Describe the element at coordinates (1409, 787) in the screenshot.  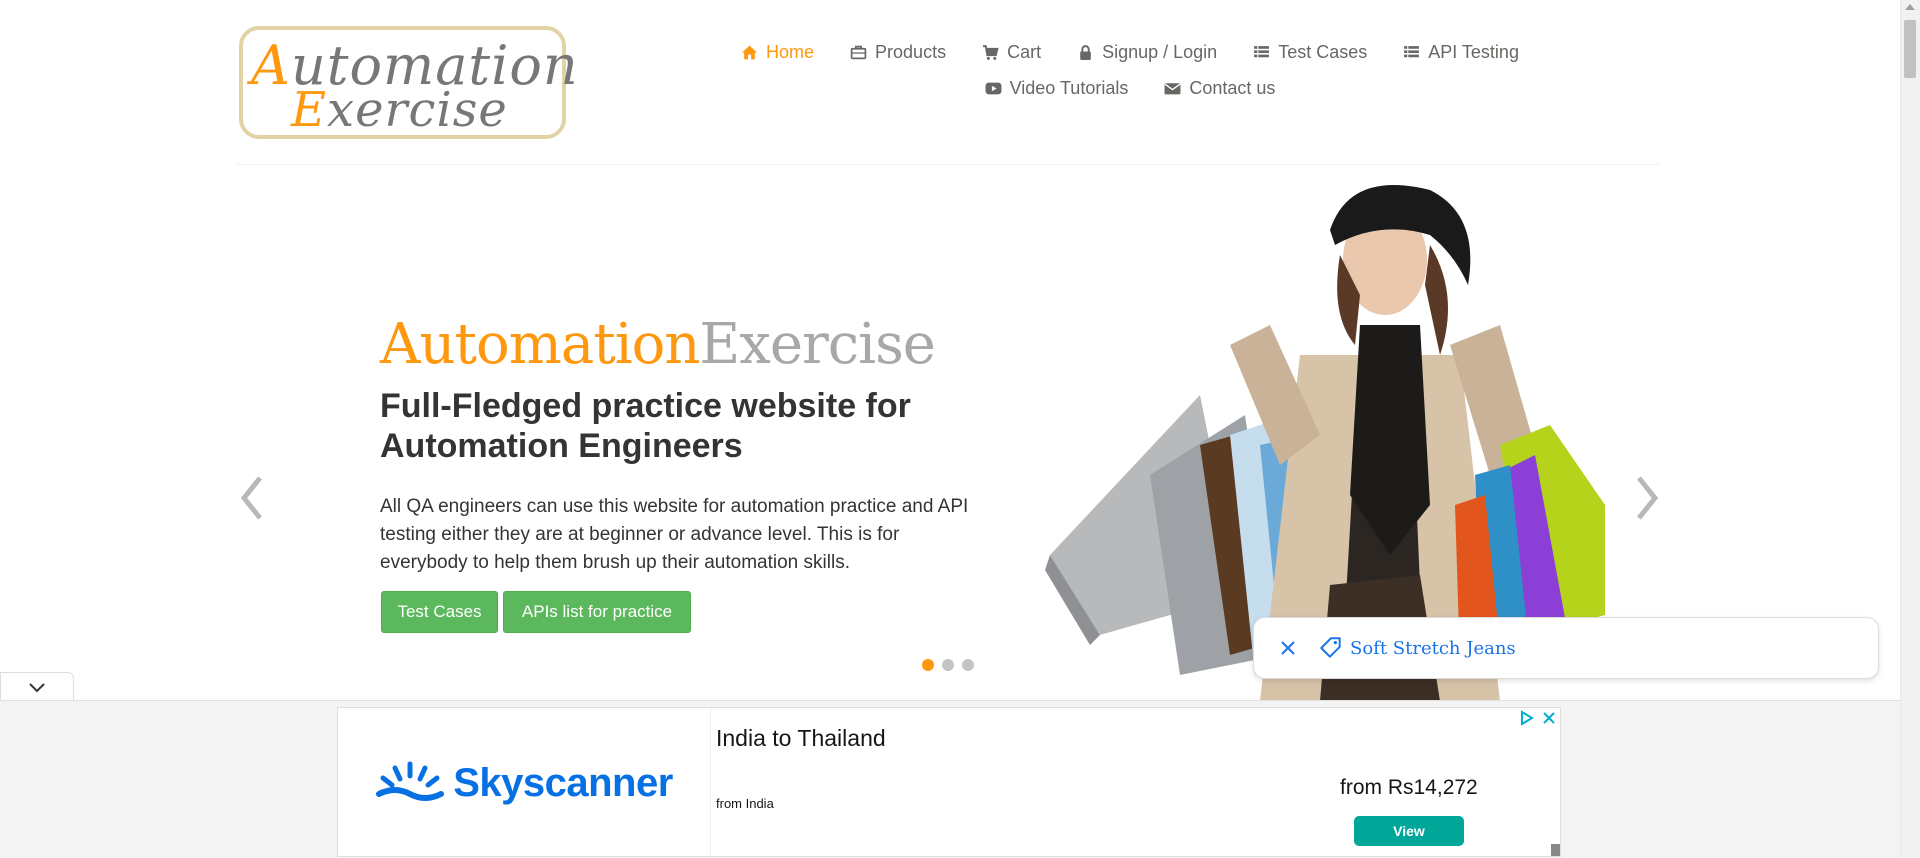
I see `ad-price: from Rs14,272` at that location.